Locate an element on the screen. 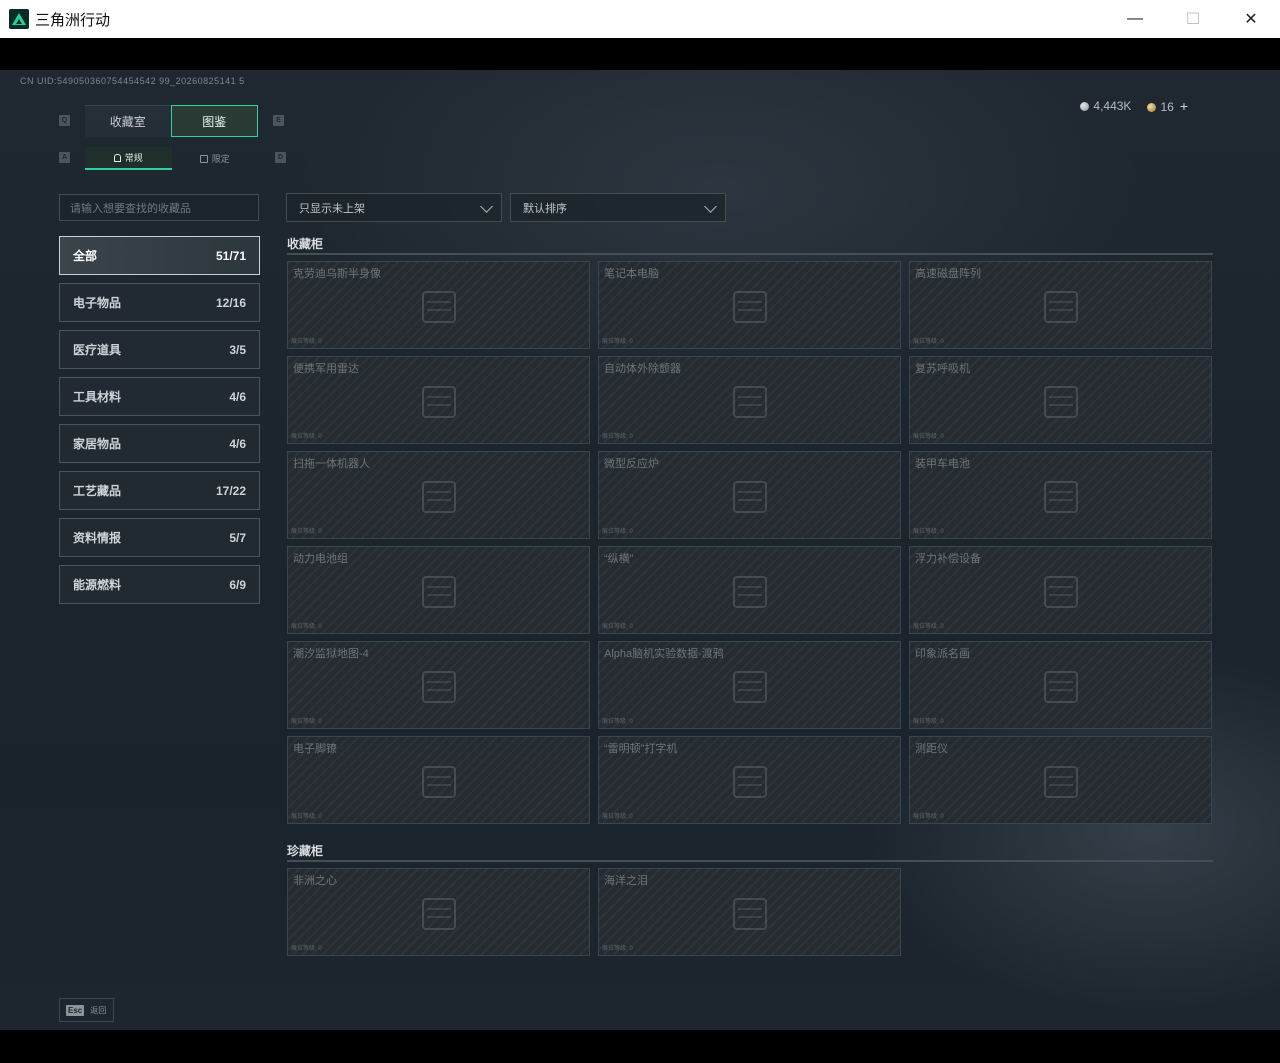  search-input: 请输入想要查找的收藏品 is located at coordinates (159, 207).